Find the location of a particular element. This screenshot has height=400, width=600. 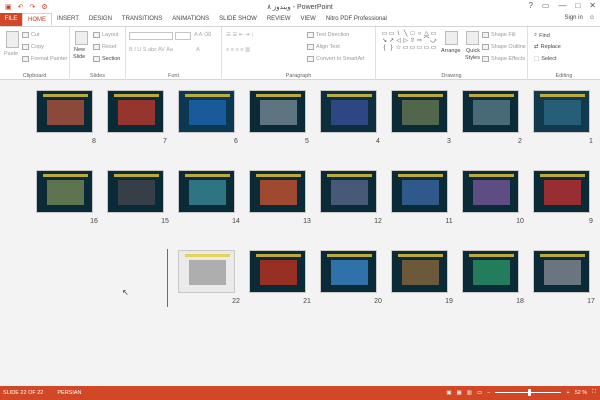

list-buttons: ☰ ☰ ⇤ ⇥ ↕ is located at coordinates (240, 35).